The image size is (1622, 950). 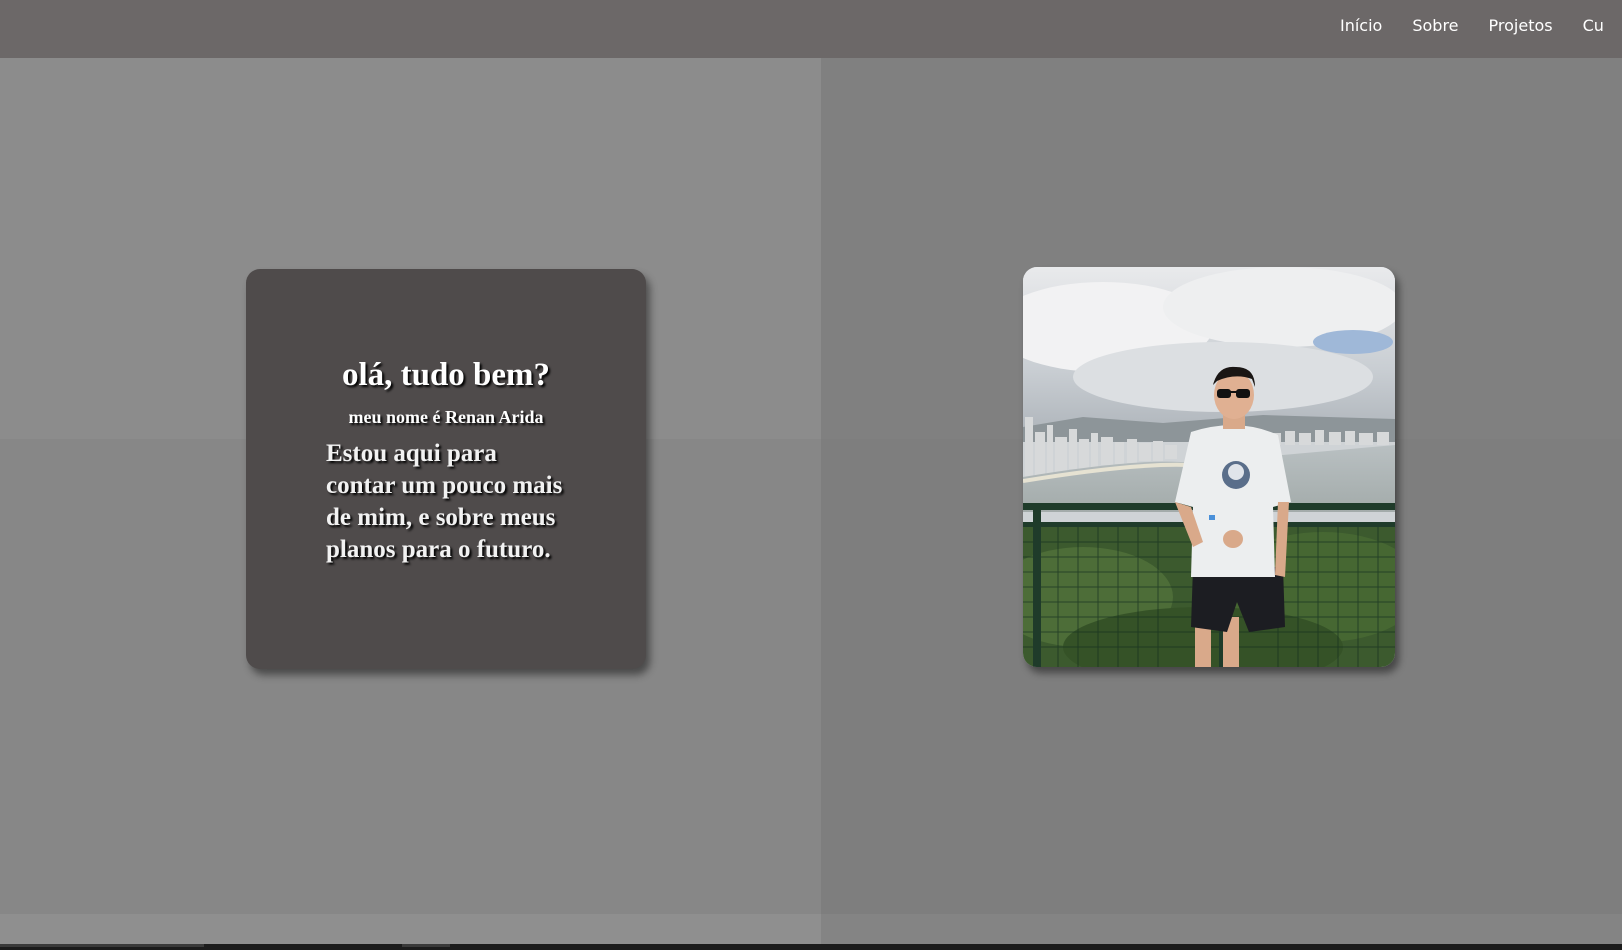 What do you see at coordinates (811, 947) in the screenshot?
I see `bottom-scrollbar` at bounding box center [811, 947].